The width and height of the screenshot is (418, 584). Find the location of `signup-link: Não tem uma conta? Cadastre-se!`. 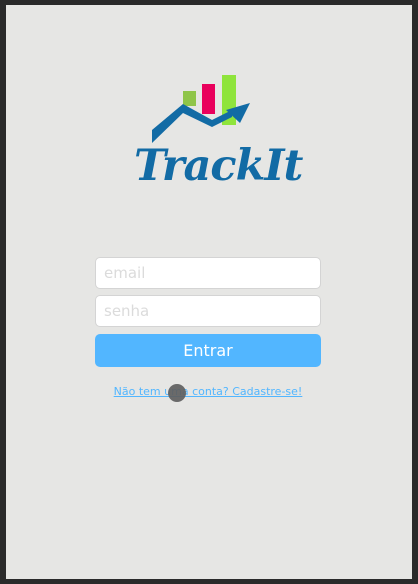

signup-link: Não tem uma conta? Cadastre-se! is located at coordinates (208, 391).